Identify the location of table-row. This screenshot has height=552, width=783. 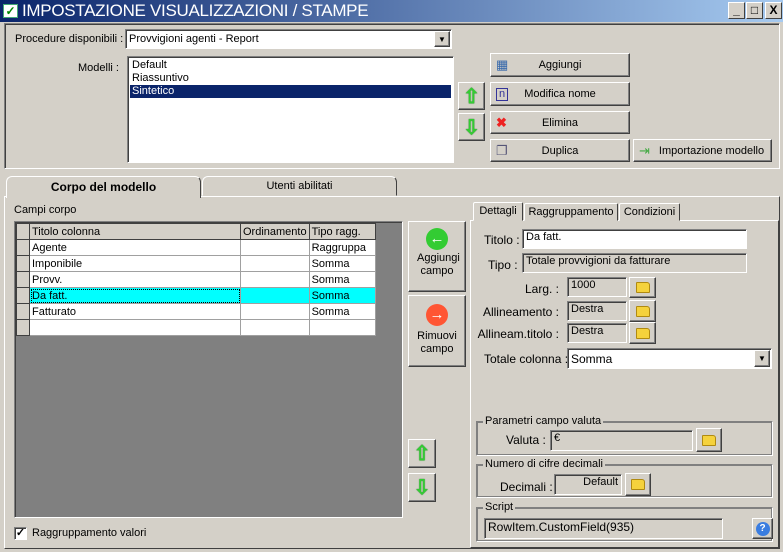
(196, 327).